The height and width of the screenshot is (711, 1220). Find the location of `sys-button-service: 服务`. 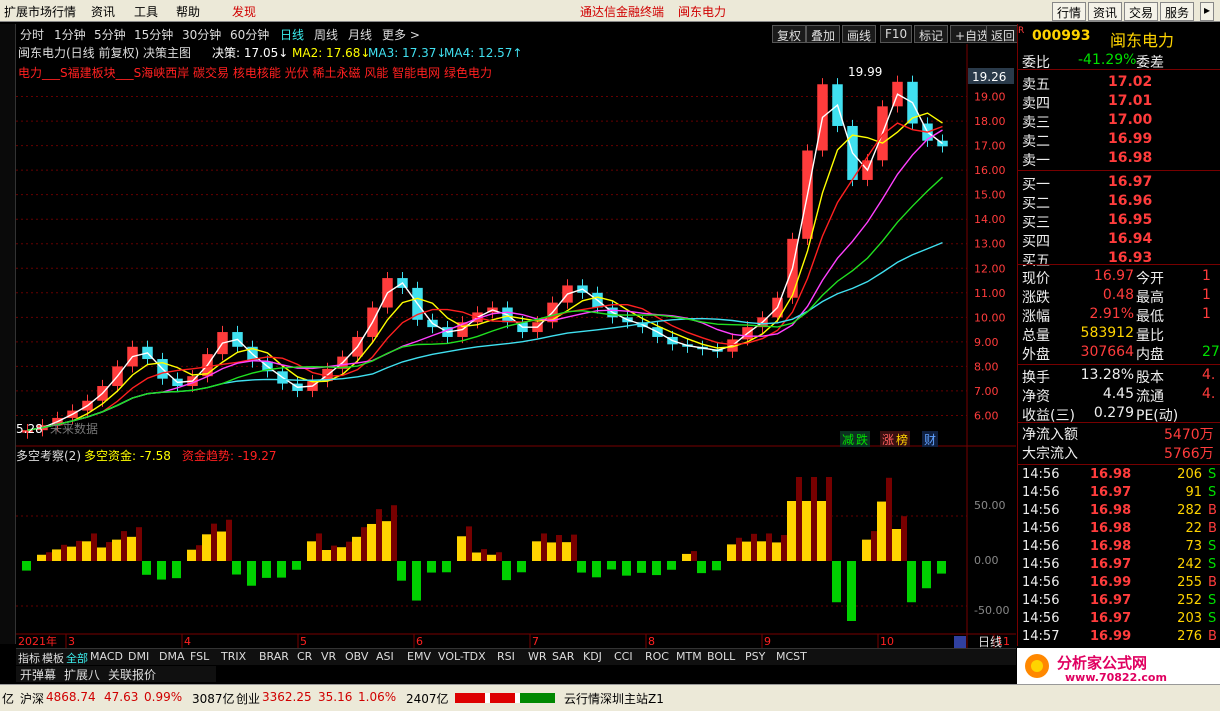

sys-button-service: 服务 is located at coordinates (1177, 11).